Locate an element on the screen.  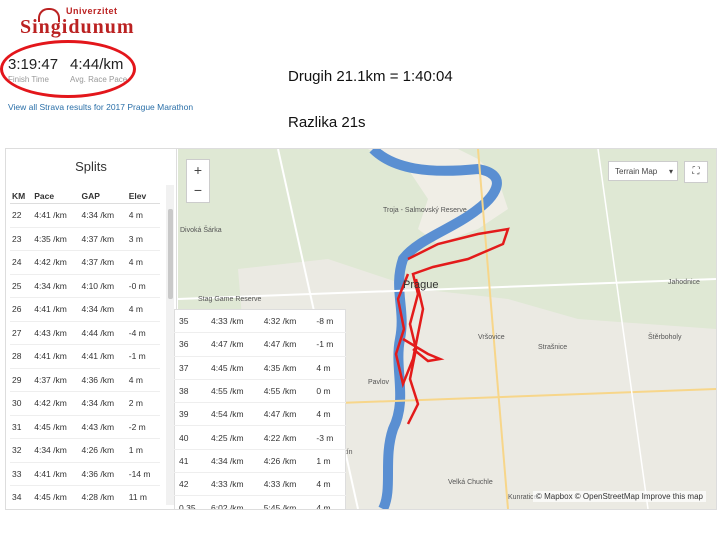
table-row: 41 4:34 /km 4:26 /km 1 m is located at coordinates (260, 461).